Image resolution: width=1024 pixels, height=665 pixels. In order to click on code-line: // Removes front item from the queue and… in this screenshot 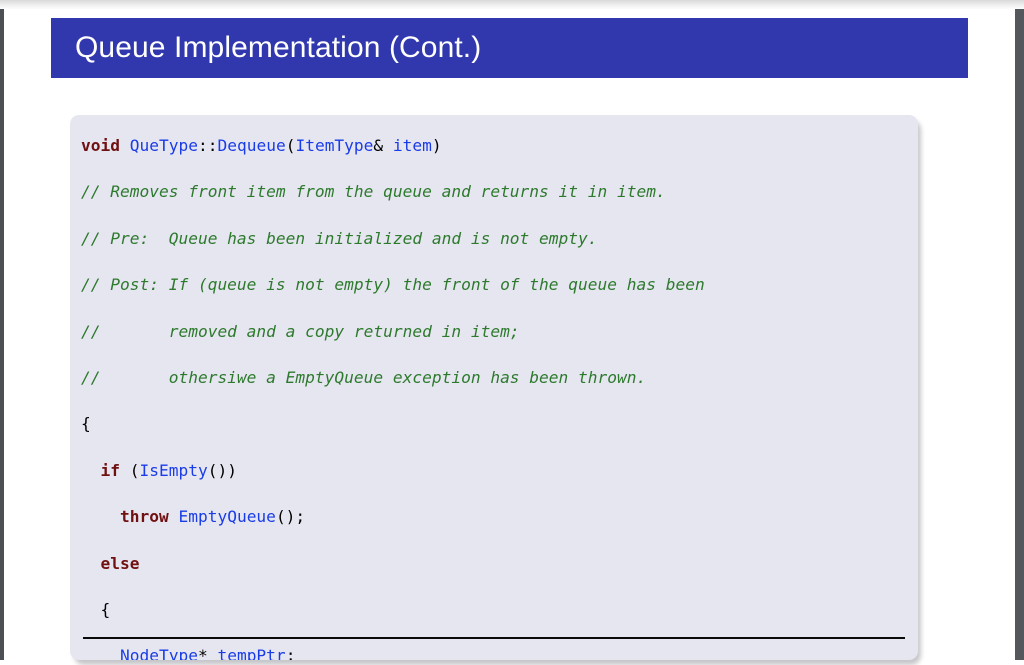, I will do `click(499, 191)`.